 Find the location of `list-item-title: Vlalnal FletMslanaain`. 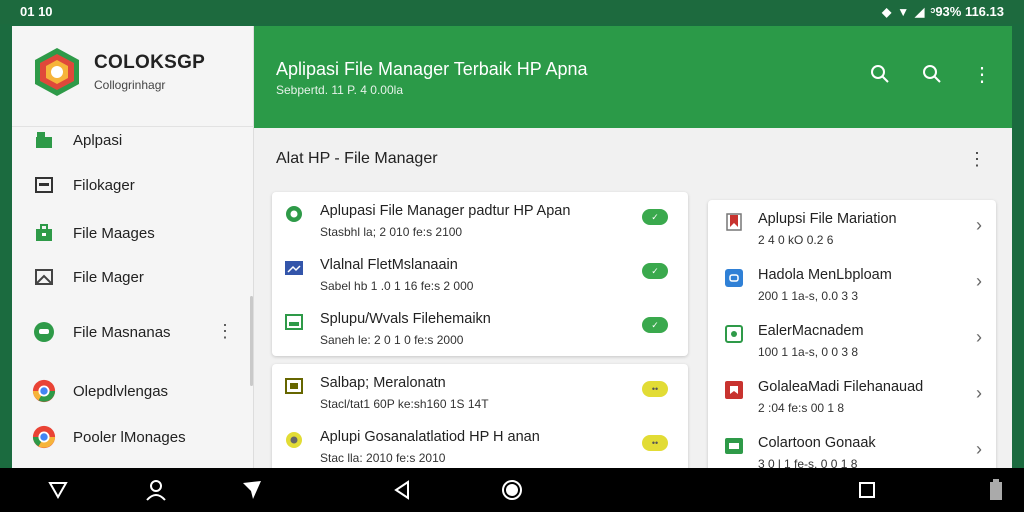

list-item-title: Vlalnal FletMslanaain is located at coordinates (389, 265).